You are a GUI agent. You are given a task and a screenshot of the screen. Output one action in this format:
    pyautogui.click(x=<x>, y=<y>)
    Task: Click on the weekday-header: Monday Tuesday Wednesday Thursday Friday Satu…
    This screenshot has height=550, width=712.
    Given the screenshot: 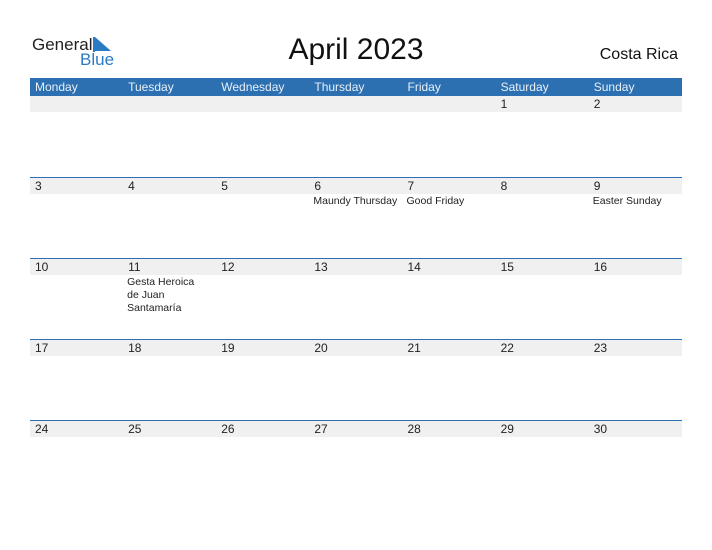 What is the action you would take?
    pyautogui.click(x=356, y=87)
    